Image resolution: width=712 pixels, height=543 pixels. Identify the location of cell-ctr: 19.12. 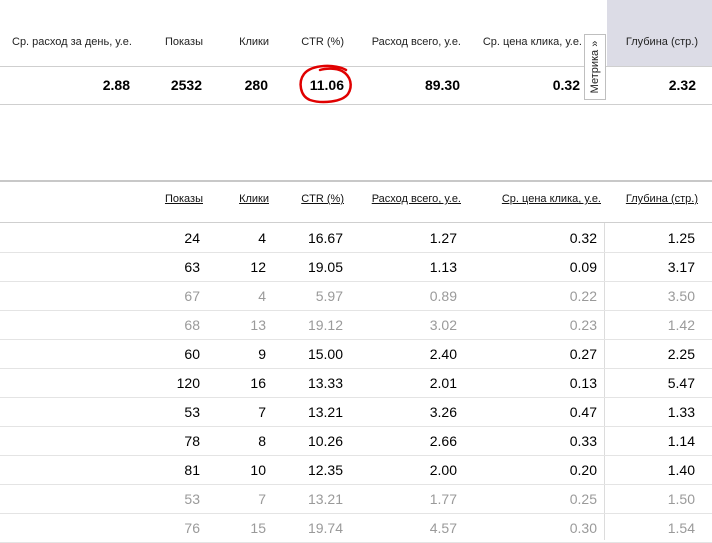
(325, 325).